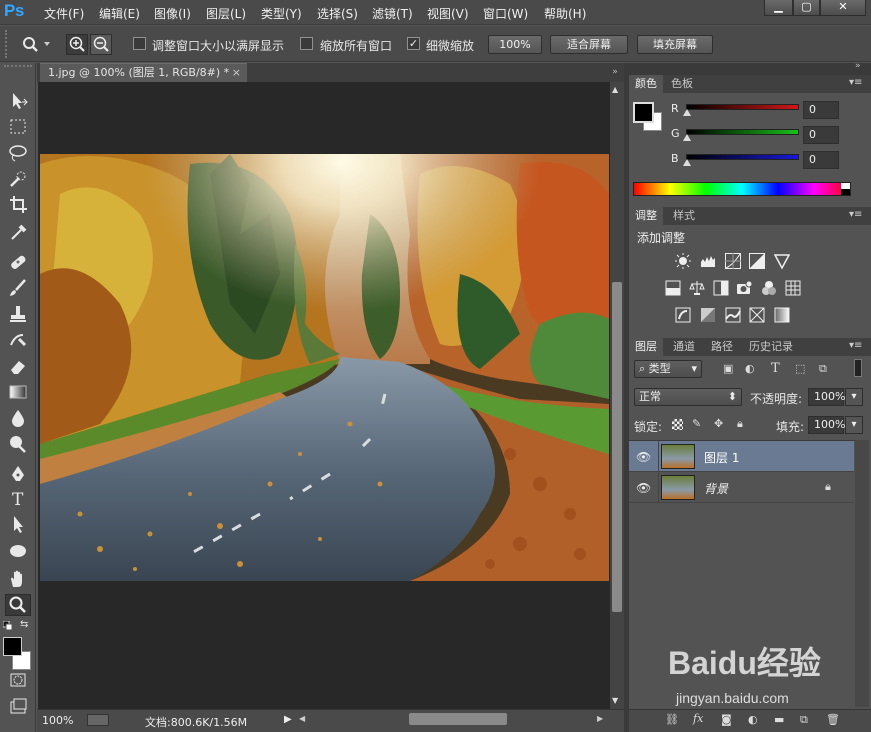  I want to click on scroll-left-arrow-icon: ◀, so click(302, 718).